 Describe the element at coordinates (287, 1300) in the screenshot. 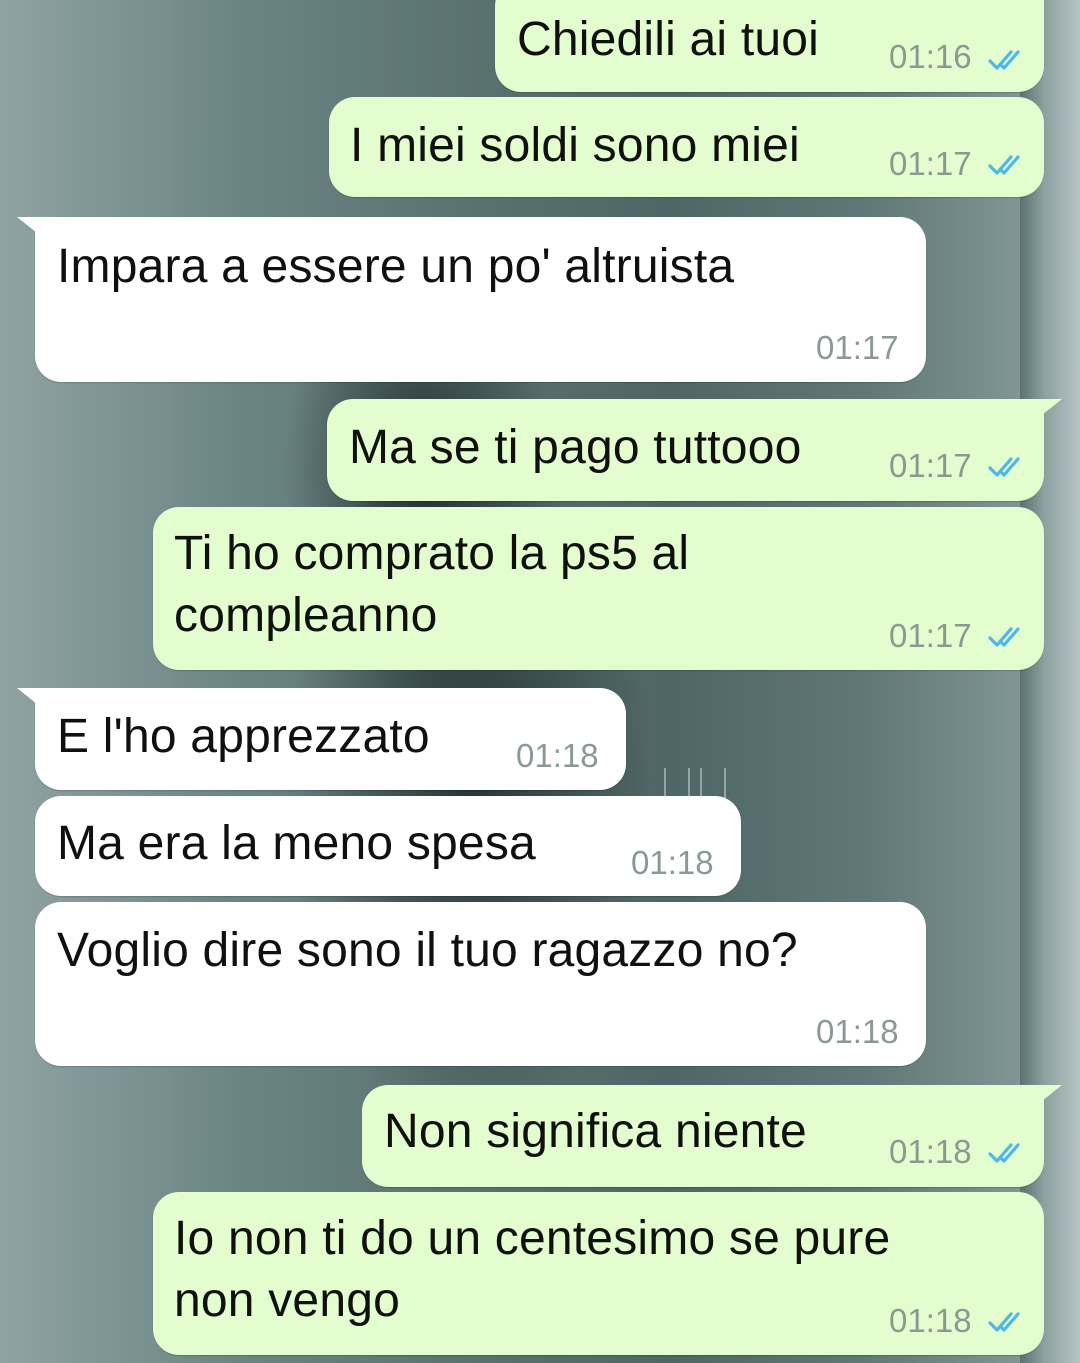

I see `message-text-line: non vengo` at that location.